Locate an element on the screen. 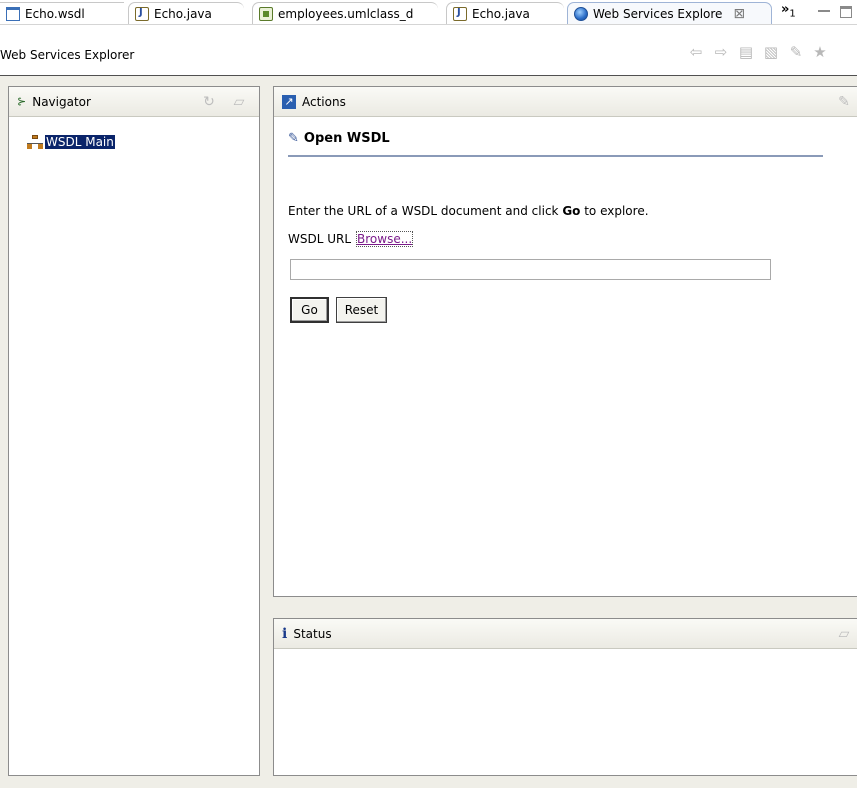  wsdl-url-input is located at coordinates (530, 269).